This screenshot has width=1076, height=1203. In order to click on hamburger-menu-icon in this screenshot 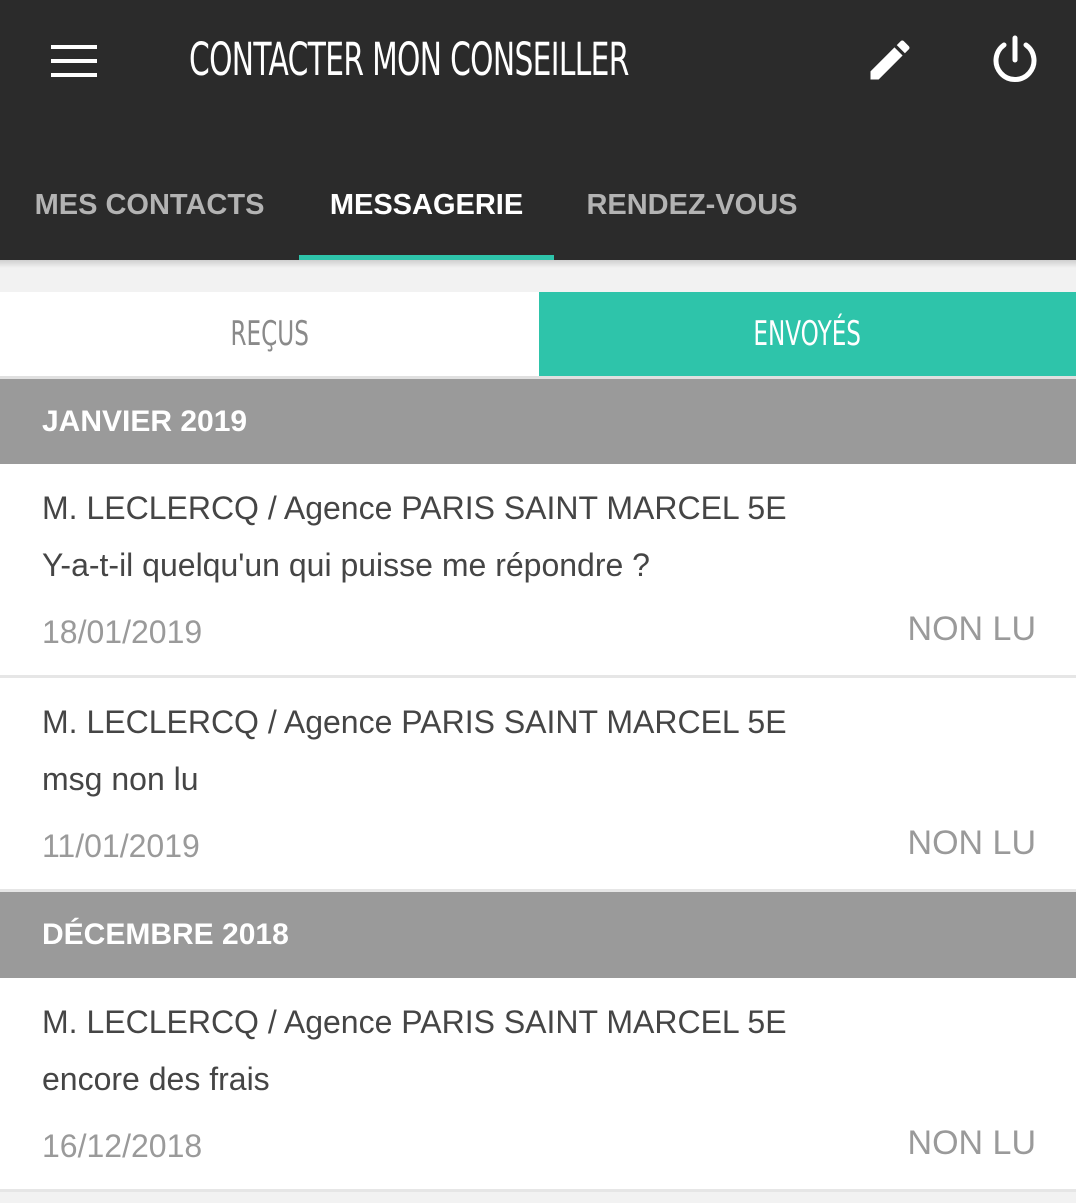, I will do `click(74, 61)`.